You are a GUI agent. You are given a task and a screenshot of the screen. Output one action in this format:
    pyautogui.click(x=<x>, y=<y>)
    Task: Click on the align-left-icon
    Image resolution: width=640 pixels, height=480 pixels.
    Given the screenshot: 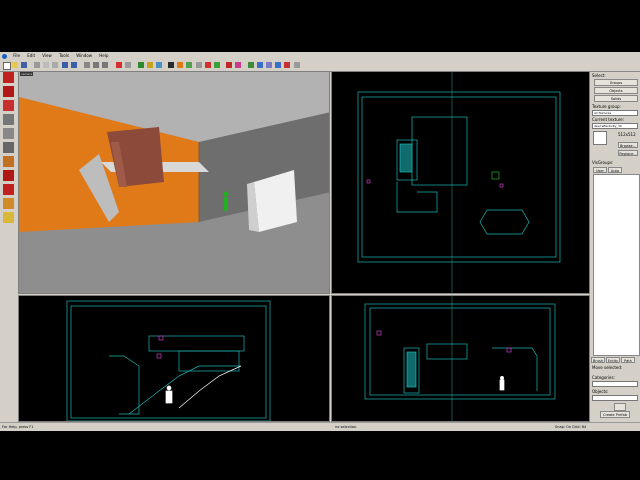 What is the action you would take?
    pyautogui.click(x=251, y=65)
    